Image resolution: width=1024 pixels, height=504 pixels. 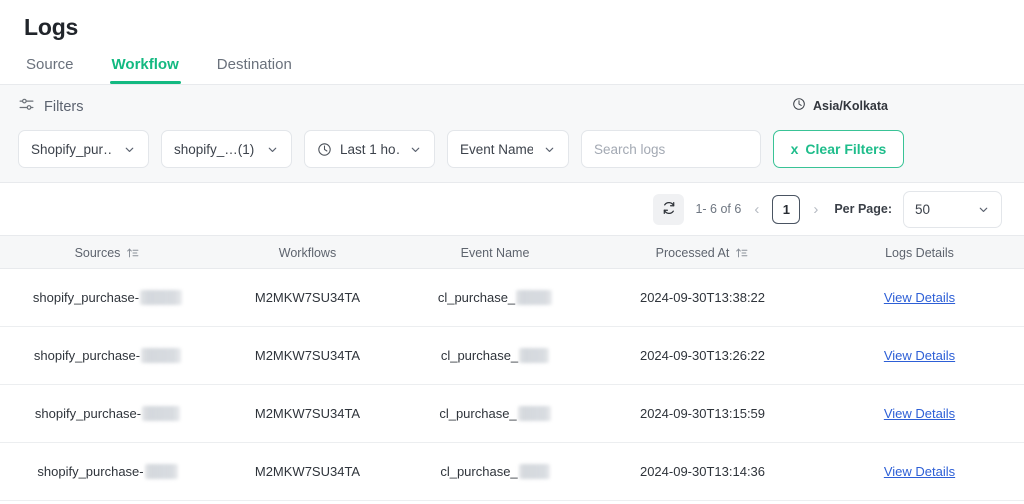 I want to click on column-header-label: Event Name, so click(x=495, y=253).